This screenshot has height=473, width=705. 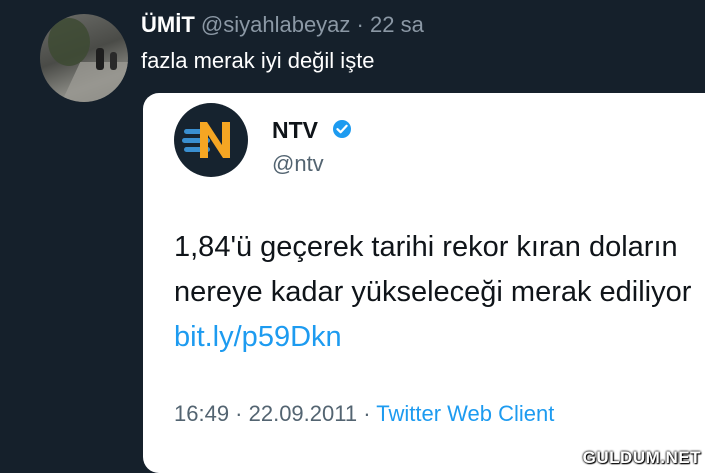 What do you see at coordinates (258, 337) in the screenshot?
I see `quoted-link: bit.ly/p59Dkn` at bounding box center [258, 337].